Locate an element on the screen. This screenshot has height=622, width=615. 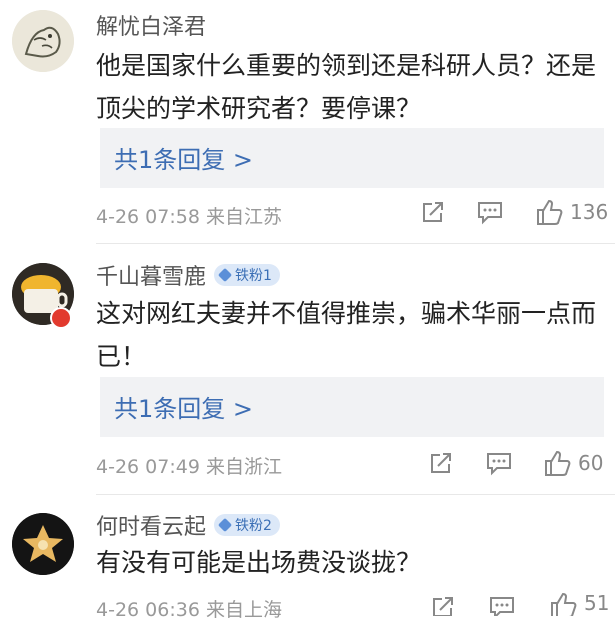
comment-text: 他是国家什么重要的领到还是科研人员？还是 顶尖的学术研究者？要停课？ is located at coordinates (349, 87).